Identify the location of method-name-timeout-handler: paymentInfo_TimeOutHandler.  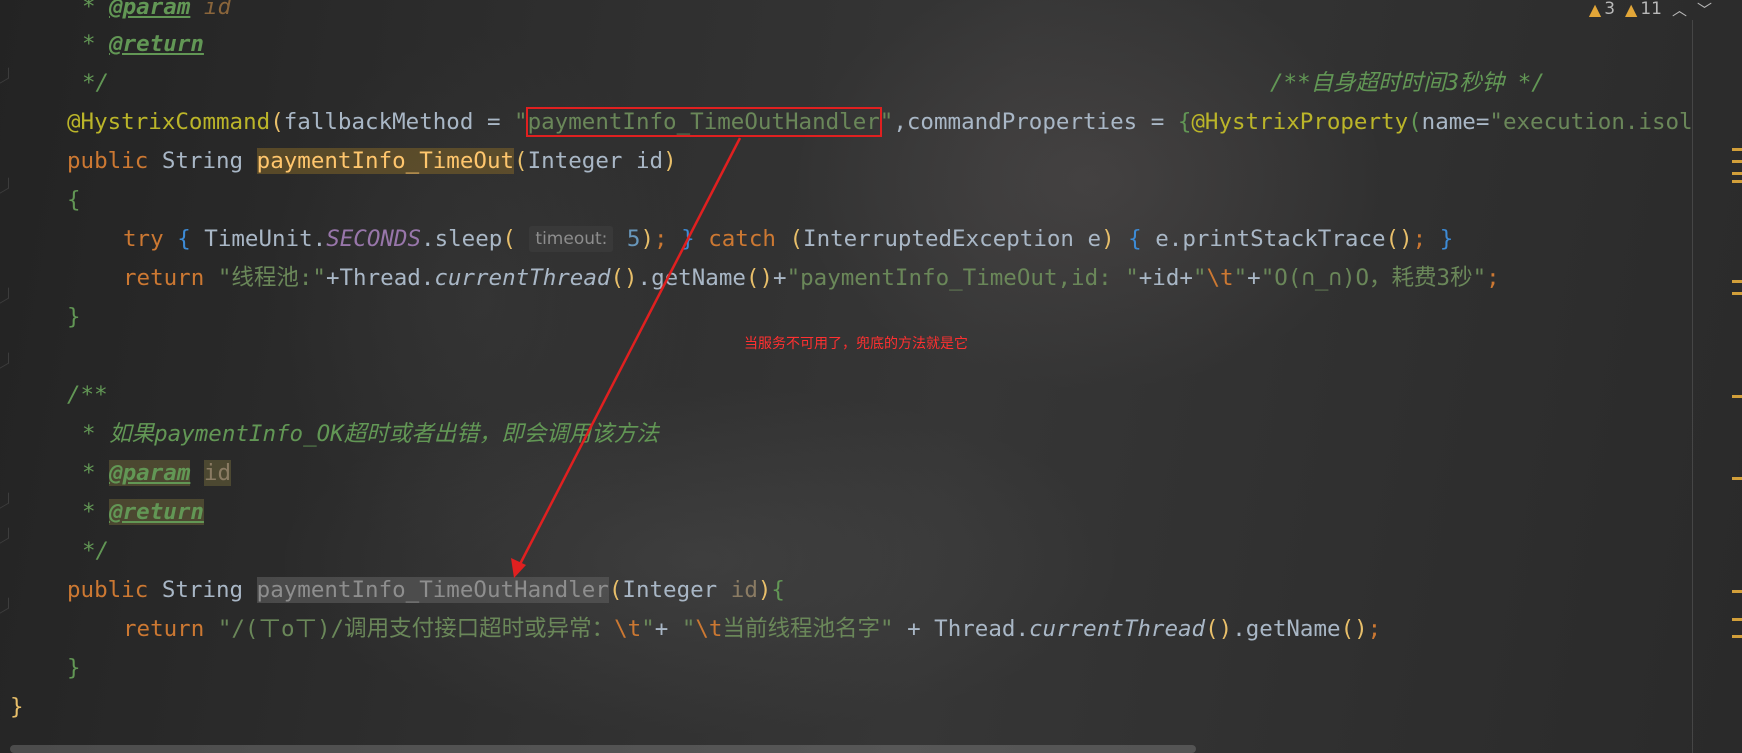
(432, 590).